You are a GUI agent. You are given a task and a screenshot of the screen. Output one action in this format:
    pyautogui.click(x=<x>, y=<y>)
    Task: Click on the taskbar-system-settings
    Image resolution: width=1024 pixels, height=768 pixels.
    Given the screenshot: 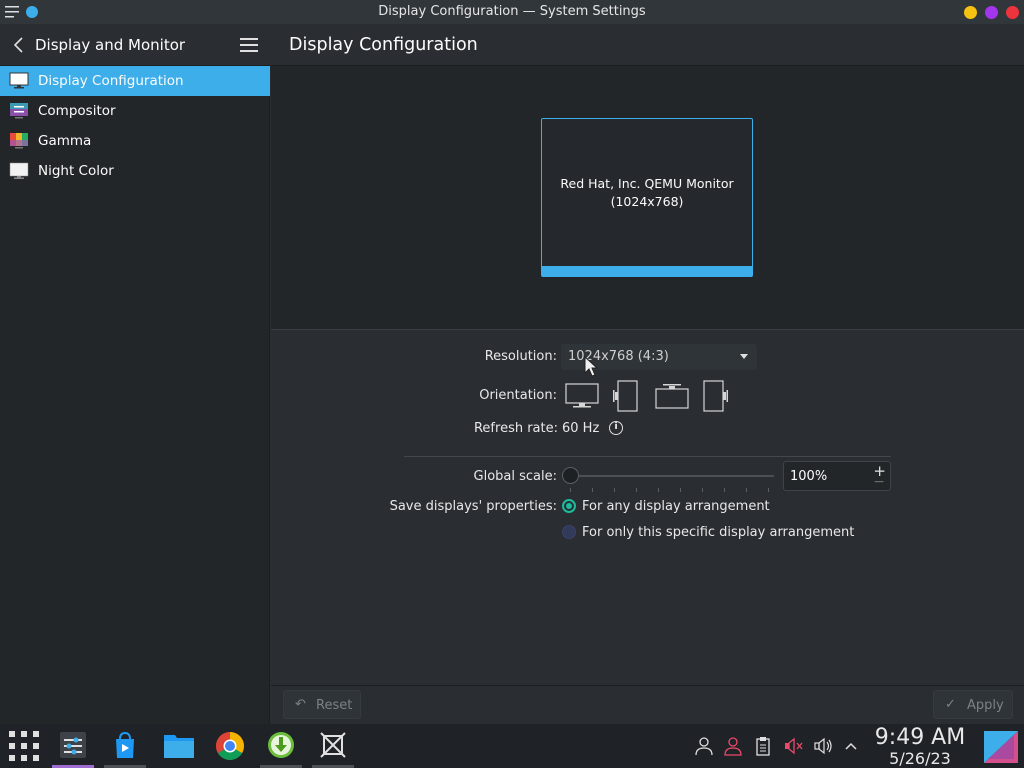 What is the action you would take?
    pyautogui.click(x=73, y=746)
    